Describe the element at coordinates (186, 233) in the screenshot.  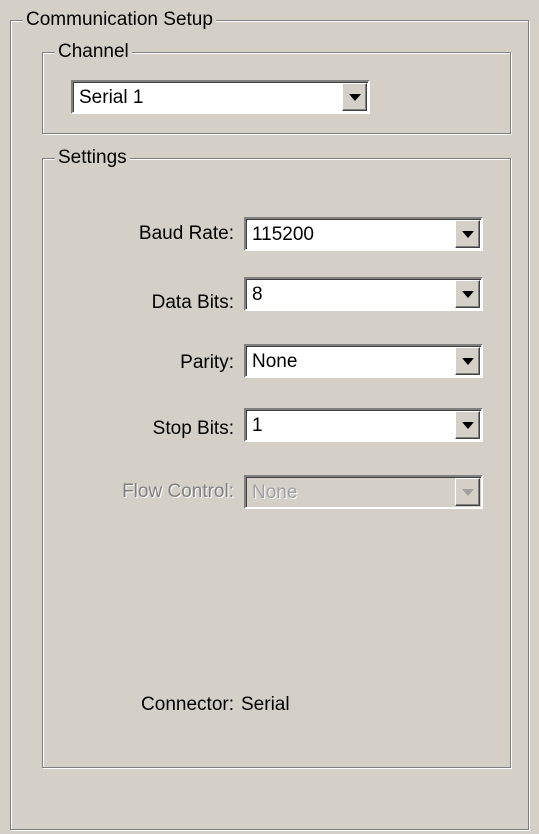
I see `baud-rate-label: Baud Rate:` at that location.